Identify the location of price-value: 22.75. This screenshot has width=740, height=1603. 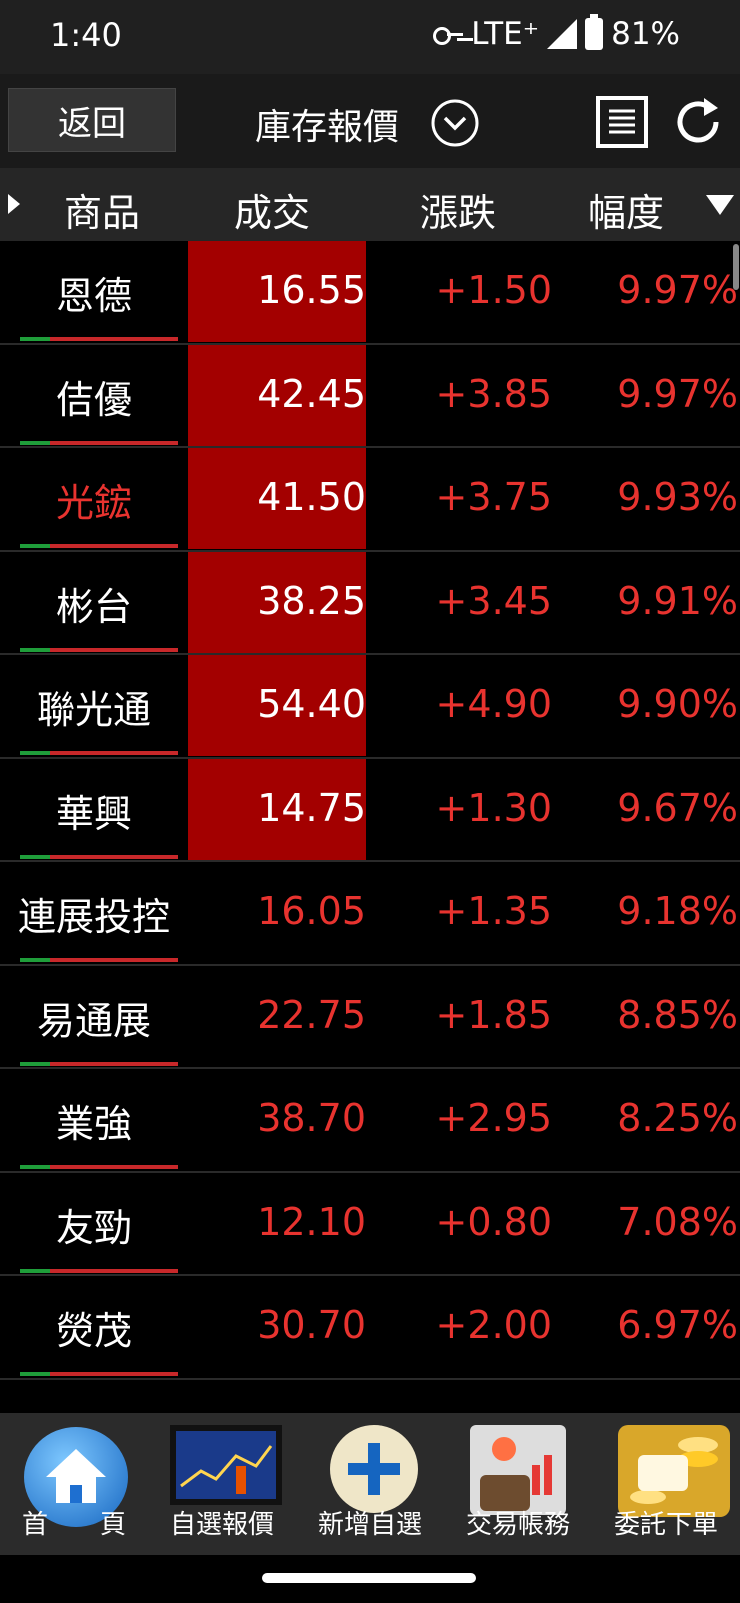
(311, 1014).